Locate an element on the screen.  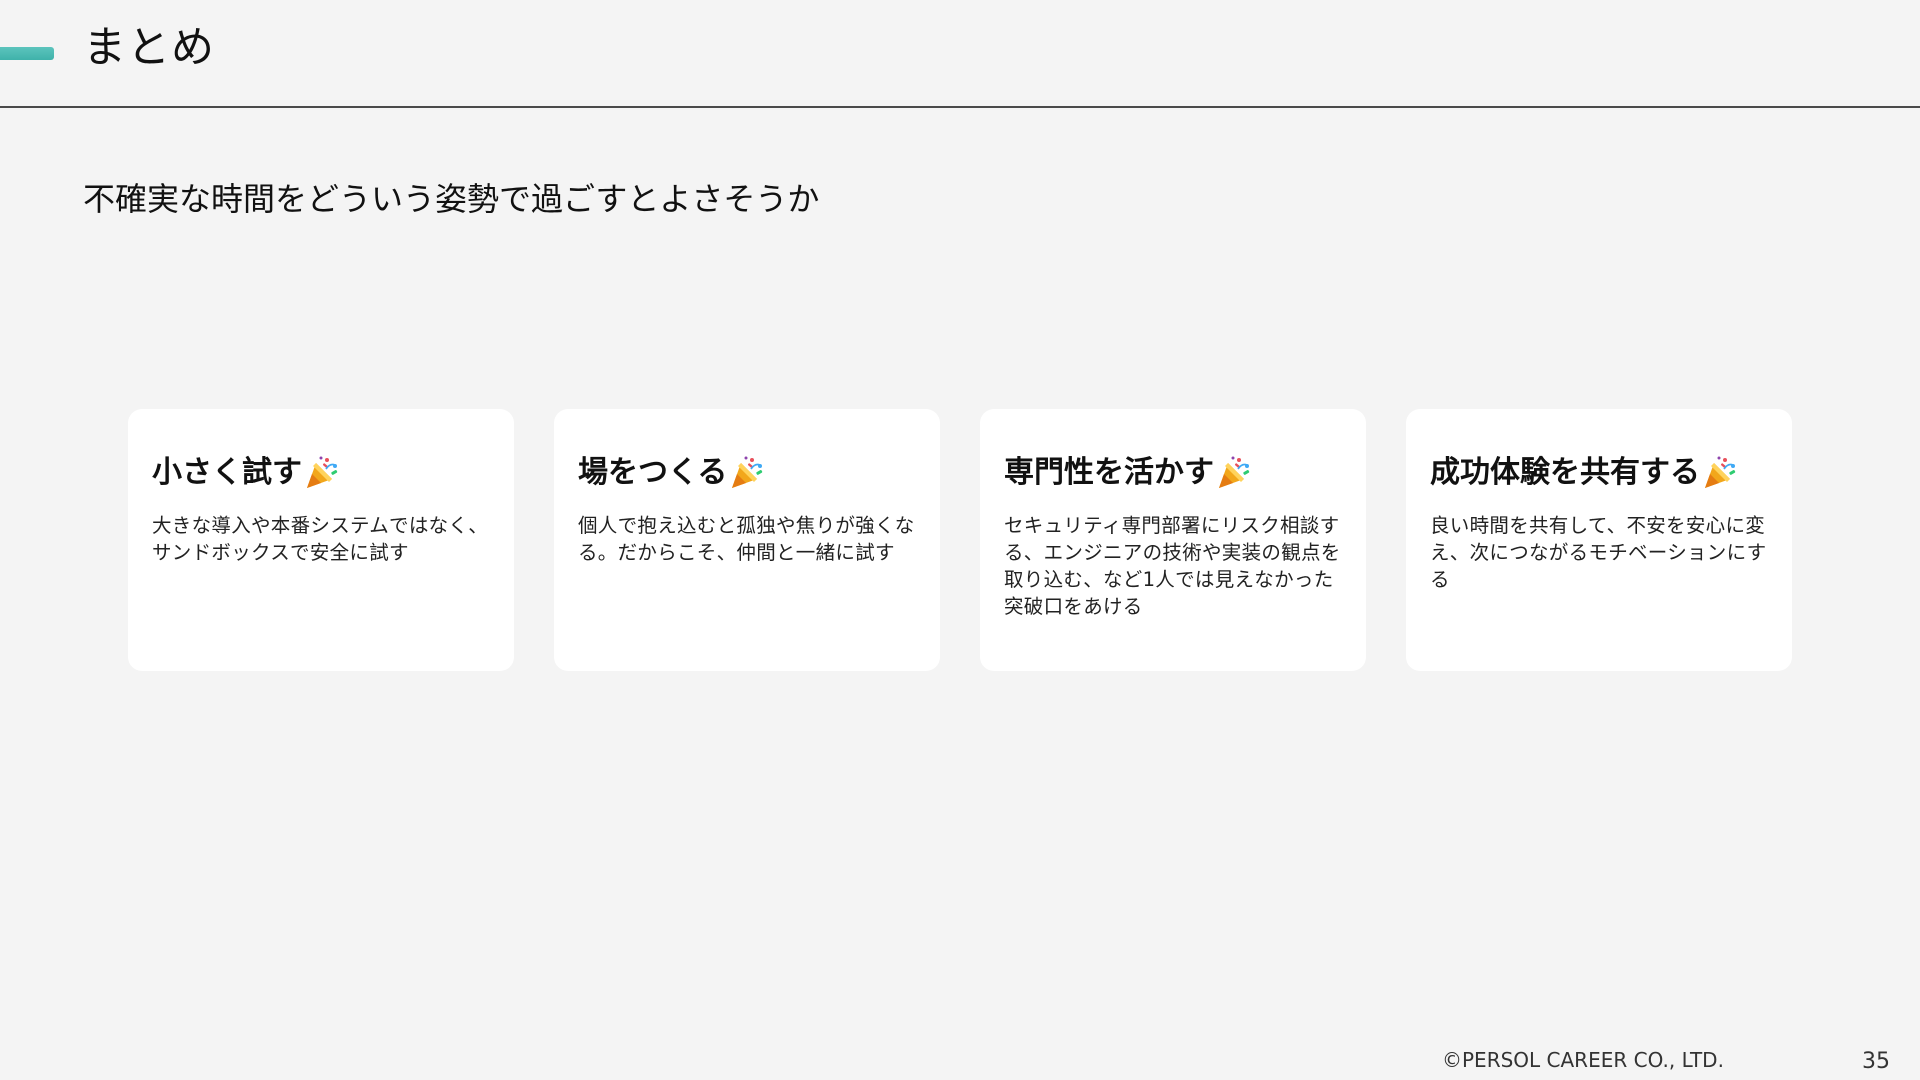
card-title: 成功体験を共有する is located at coordinates (1565, 472).